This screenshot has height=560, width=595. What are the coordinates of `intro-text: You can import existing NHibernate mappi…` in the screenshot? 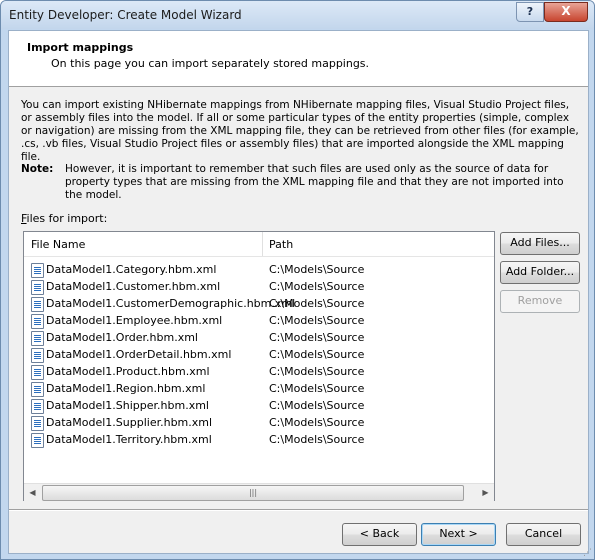 It's located at (300, 131).